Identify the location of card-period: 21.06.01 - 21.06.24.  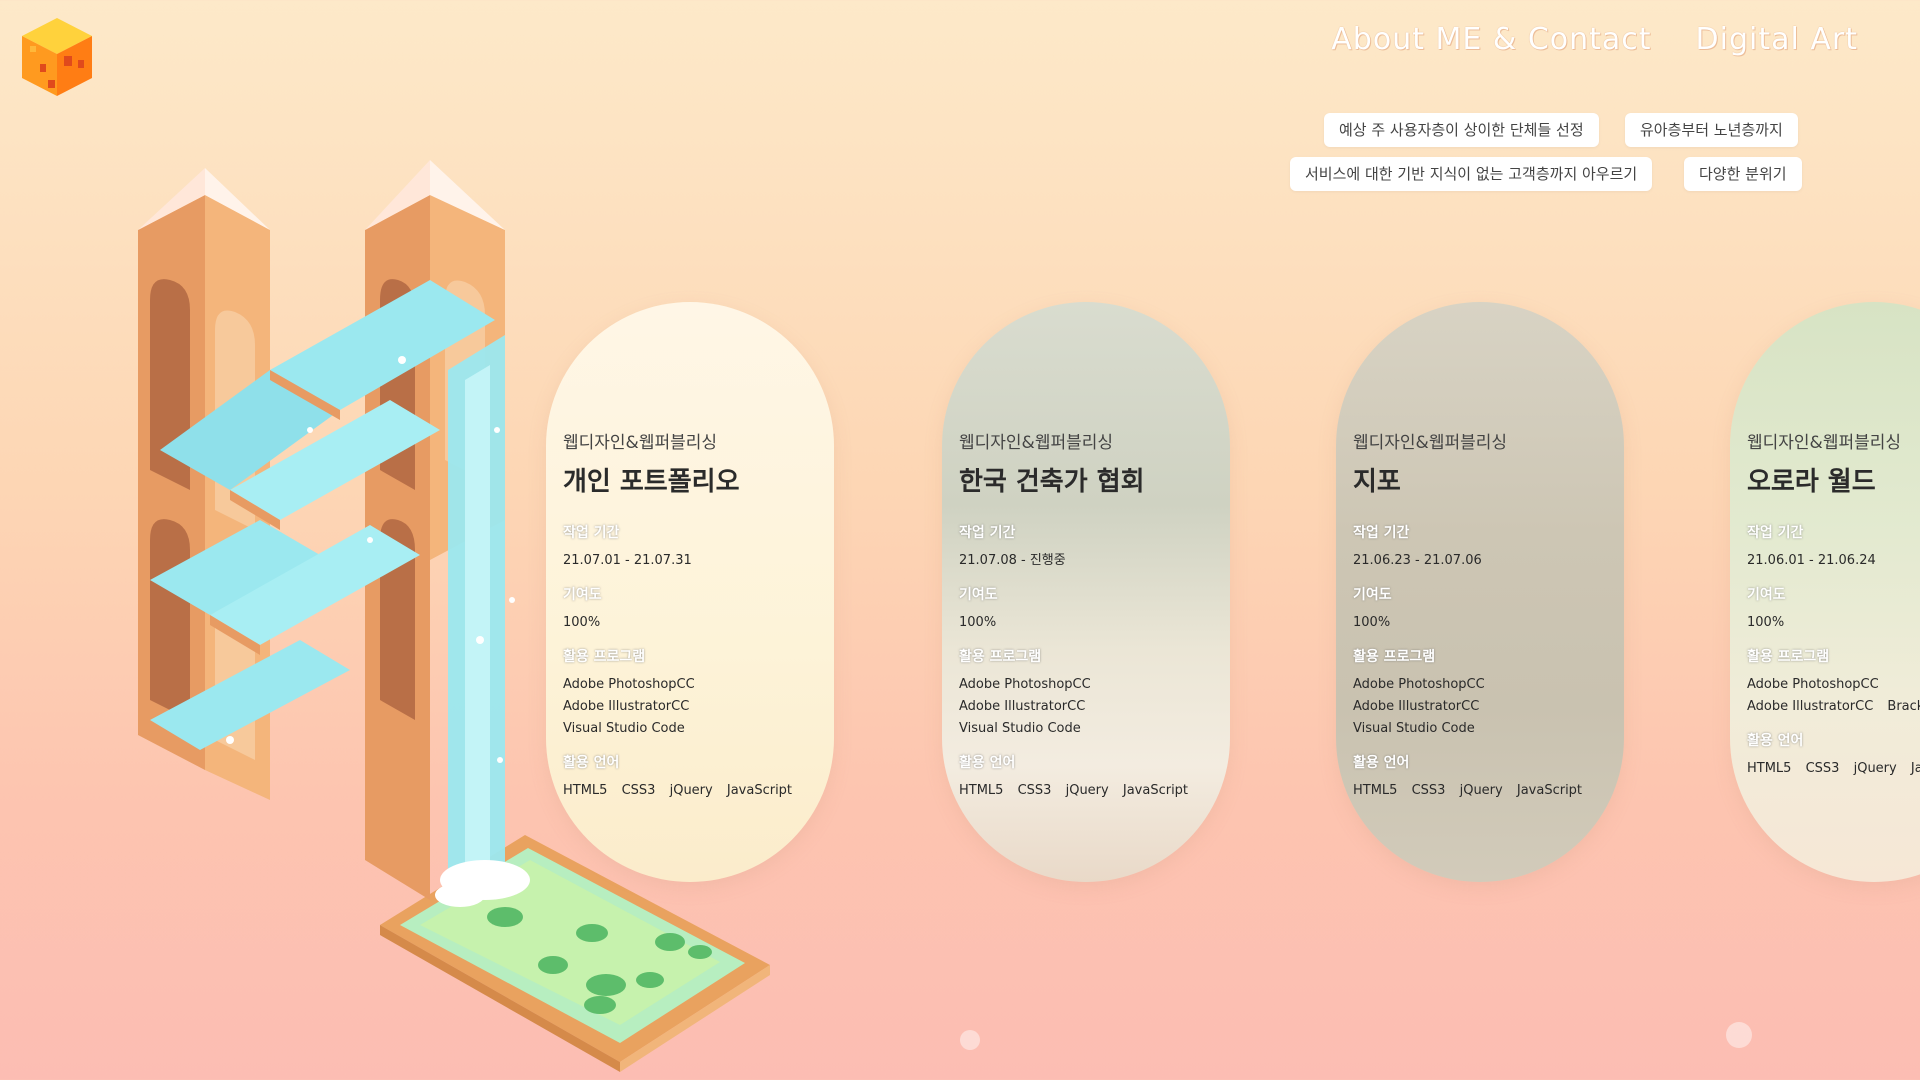
(1811, 560).